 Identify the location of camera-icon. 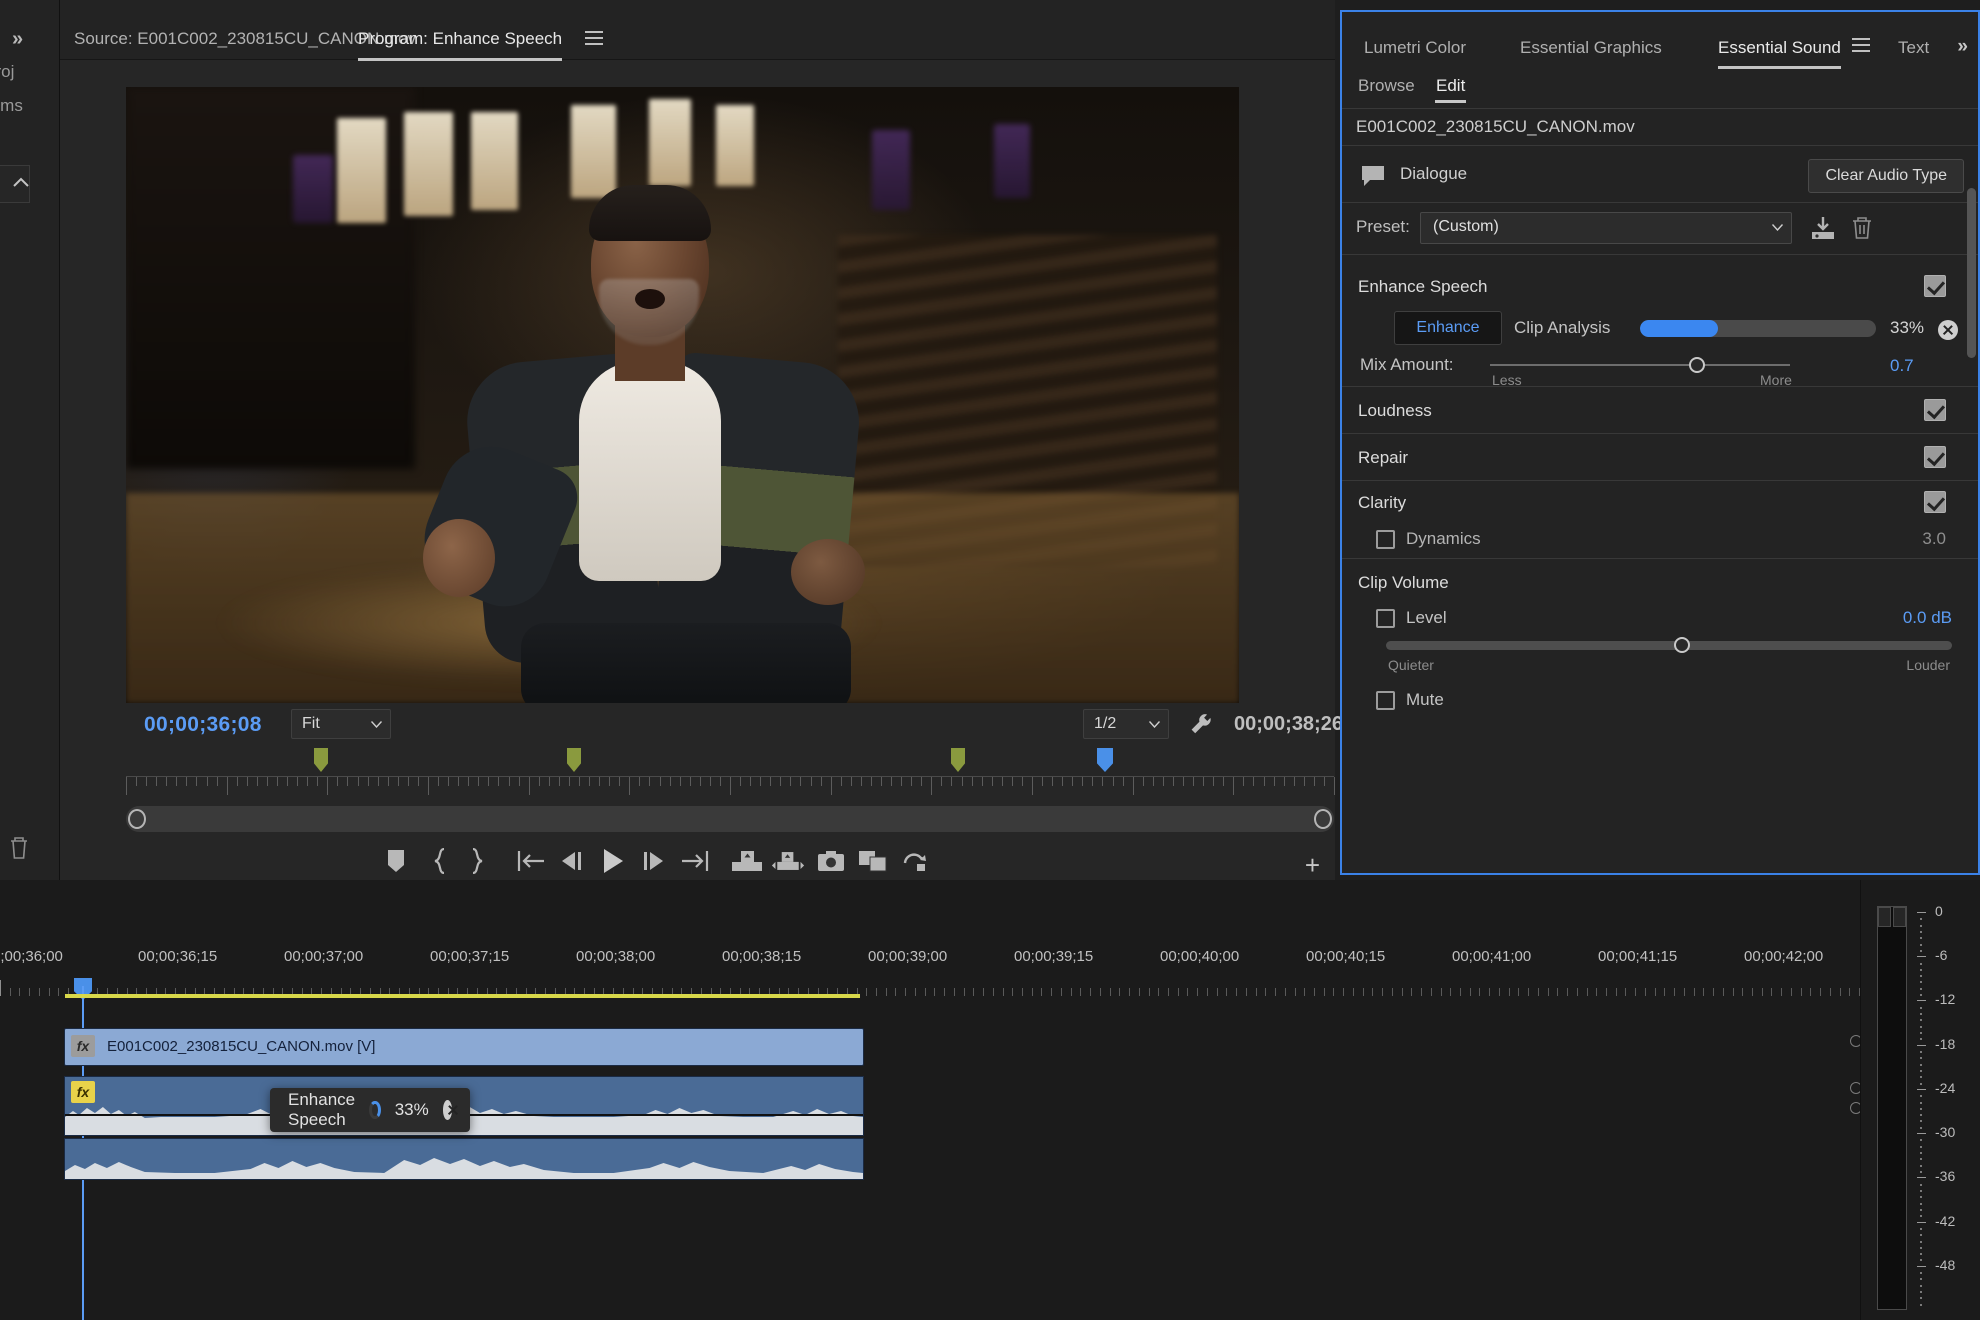
(831, 861).